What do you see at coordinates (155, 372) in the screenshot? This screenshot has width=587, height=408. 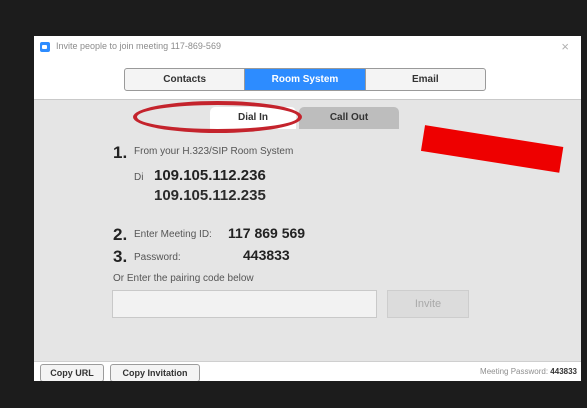 I see `copy-invitation-button: Copy Invitation` at bounding box center [155, 372].